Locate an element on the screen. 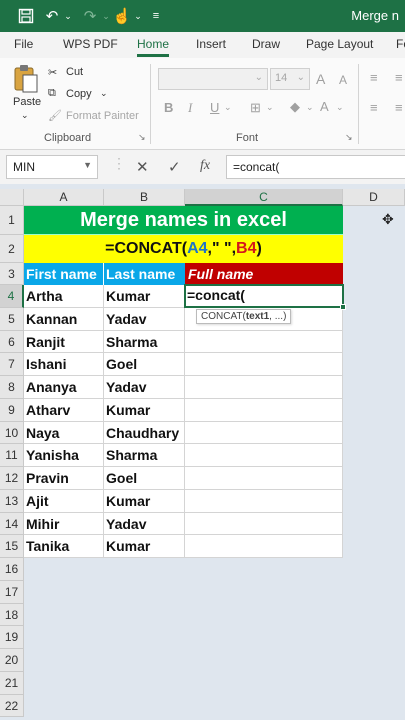  row-header-15: 15 is located at coordinates (12, 546).